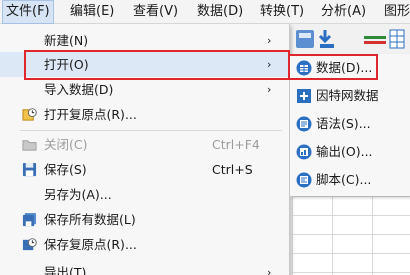  Describe the element at coordinates (29, 145) in the screenshot. I see `folder-icon` at that location.